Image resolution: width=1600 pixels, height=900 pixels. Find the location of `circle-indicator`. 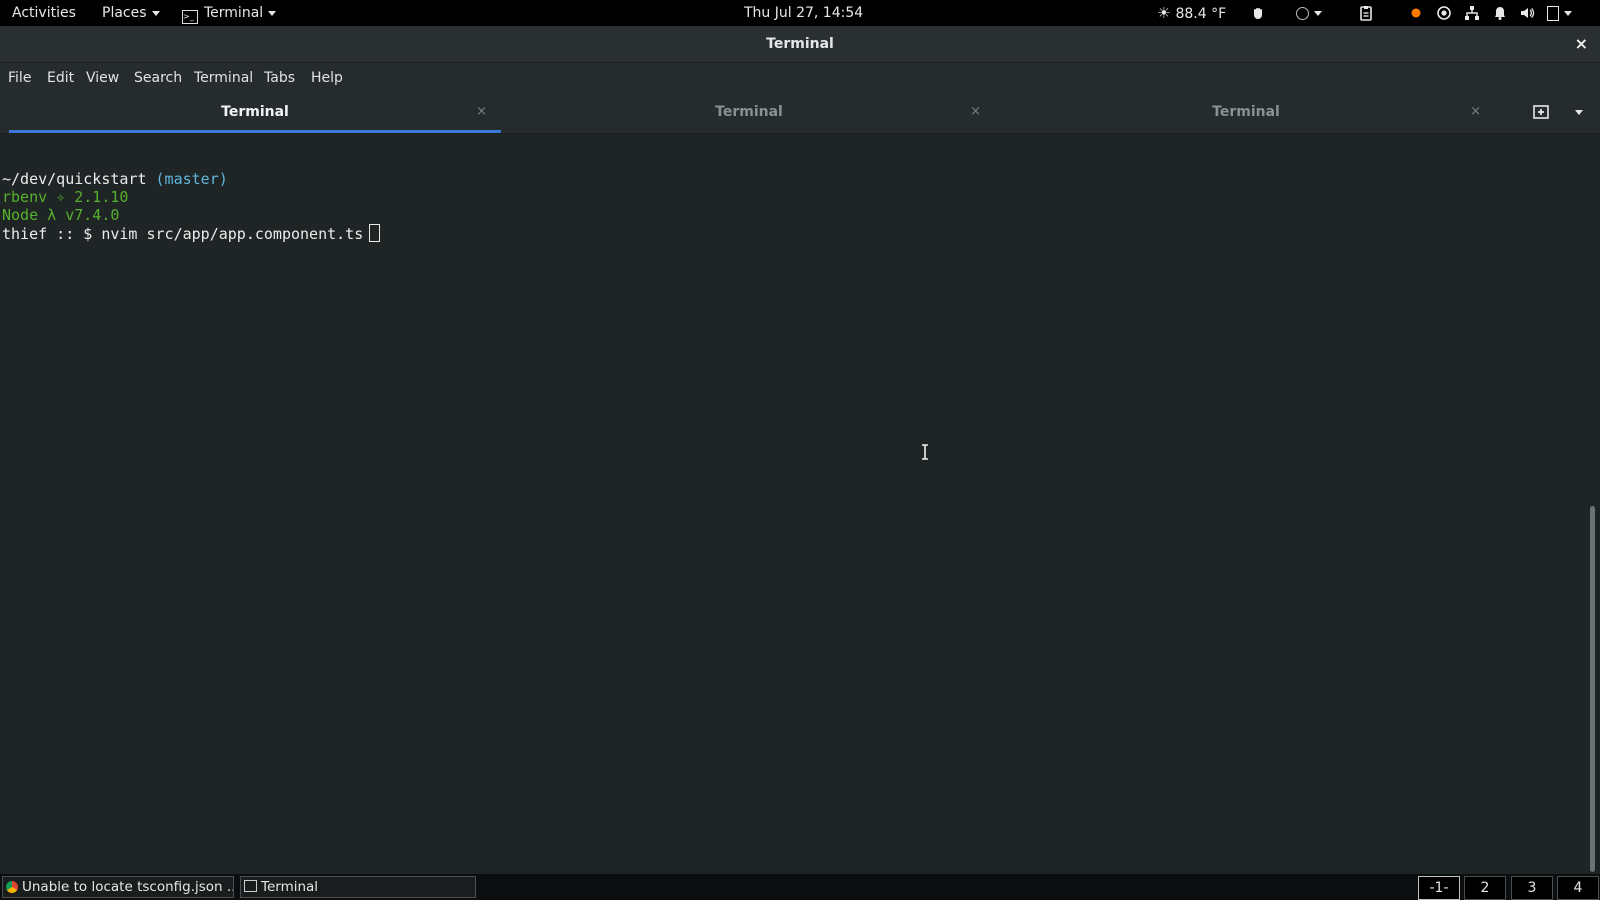

circle-indicator is located at coordinates (1309, 13).